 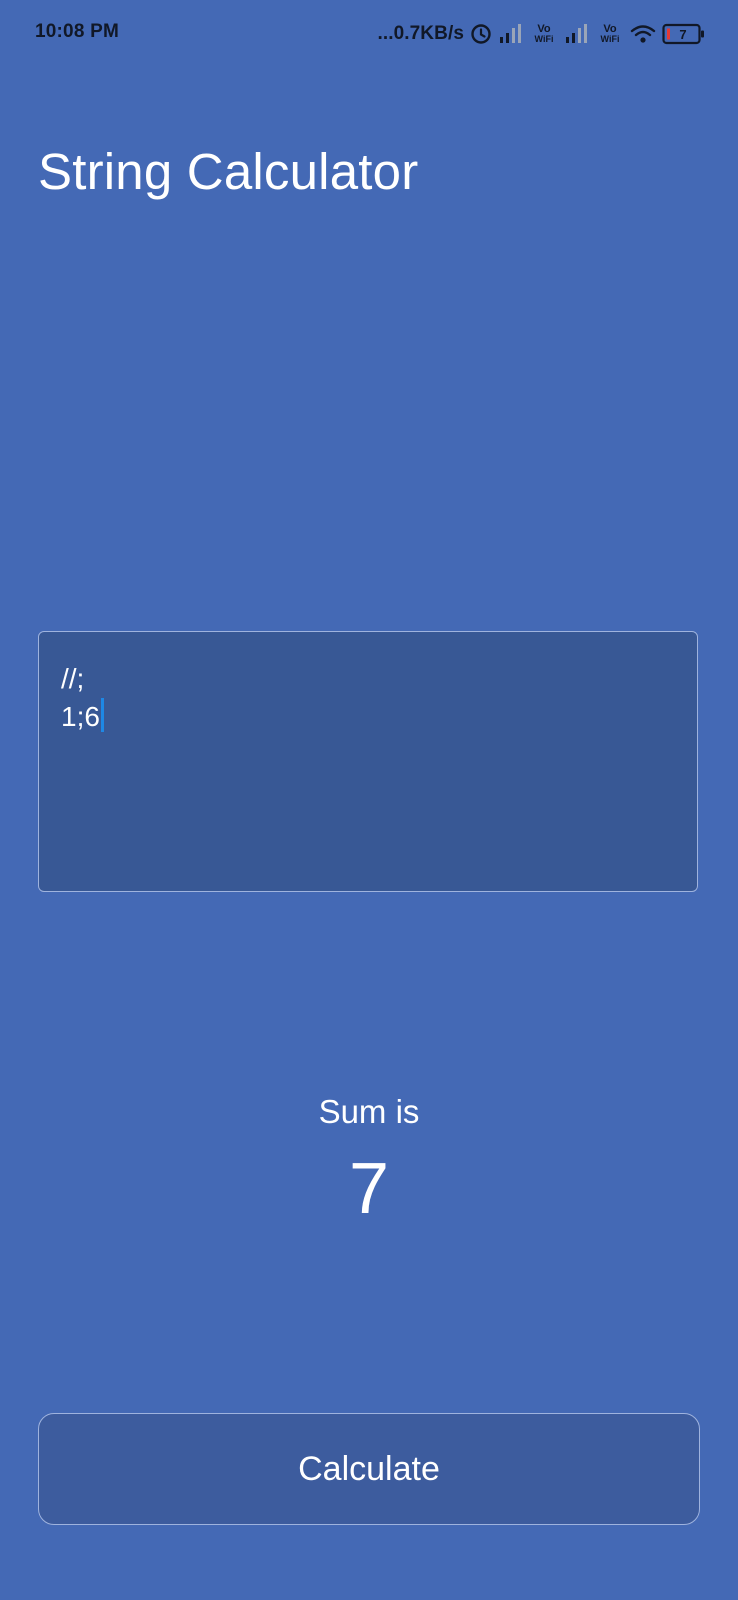 What do you see at coordinates (77, 31) in the screenshot?
I see `status-time: 10:08 PM` at bounding box center [77, 31].